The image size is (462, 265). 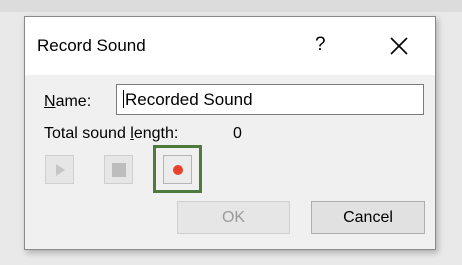 I want to click on cancel-button: Cancel, so click(x=368, y=217).